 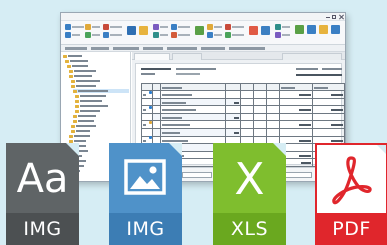 What do you see at coordinates (42, 179) in the screenshot?
I see `font-icon: Aa` at bounding box center [42, 179].